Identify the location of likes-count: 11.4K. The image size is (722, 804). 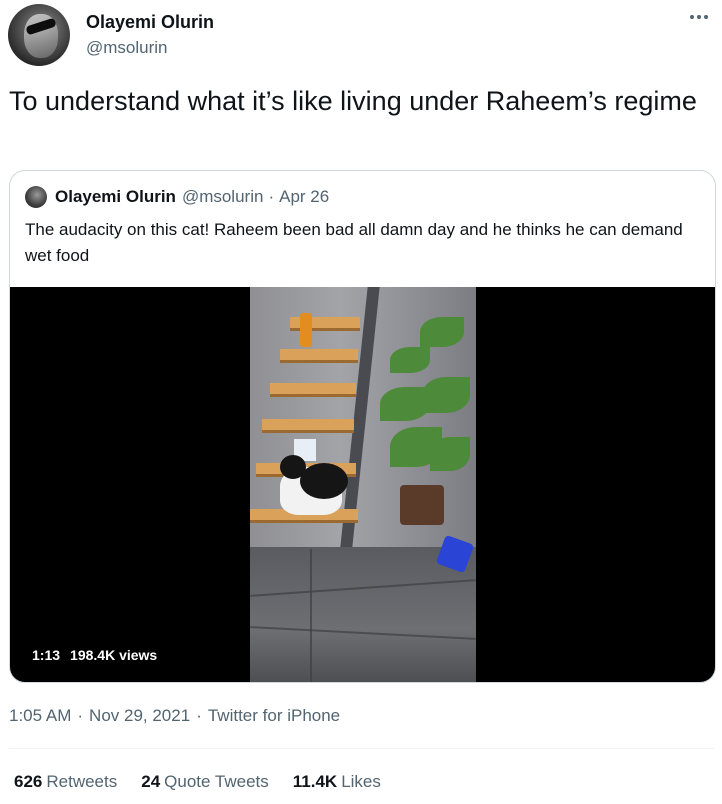
(315, 781).